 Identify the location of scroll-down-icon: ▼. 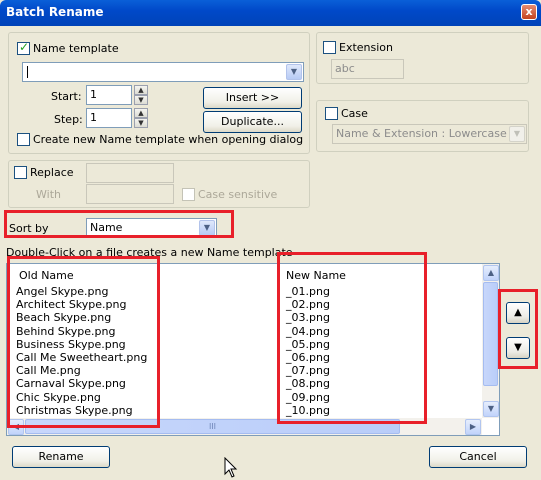
(491, 409).